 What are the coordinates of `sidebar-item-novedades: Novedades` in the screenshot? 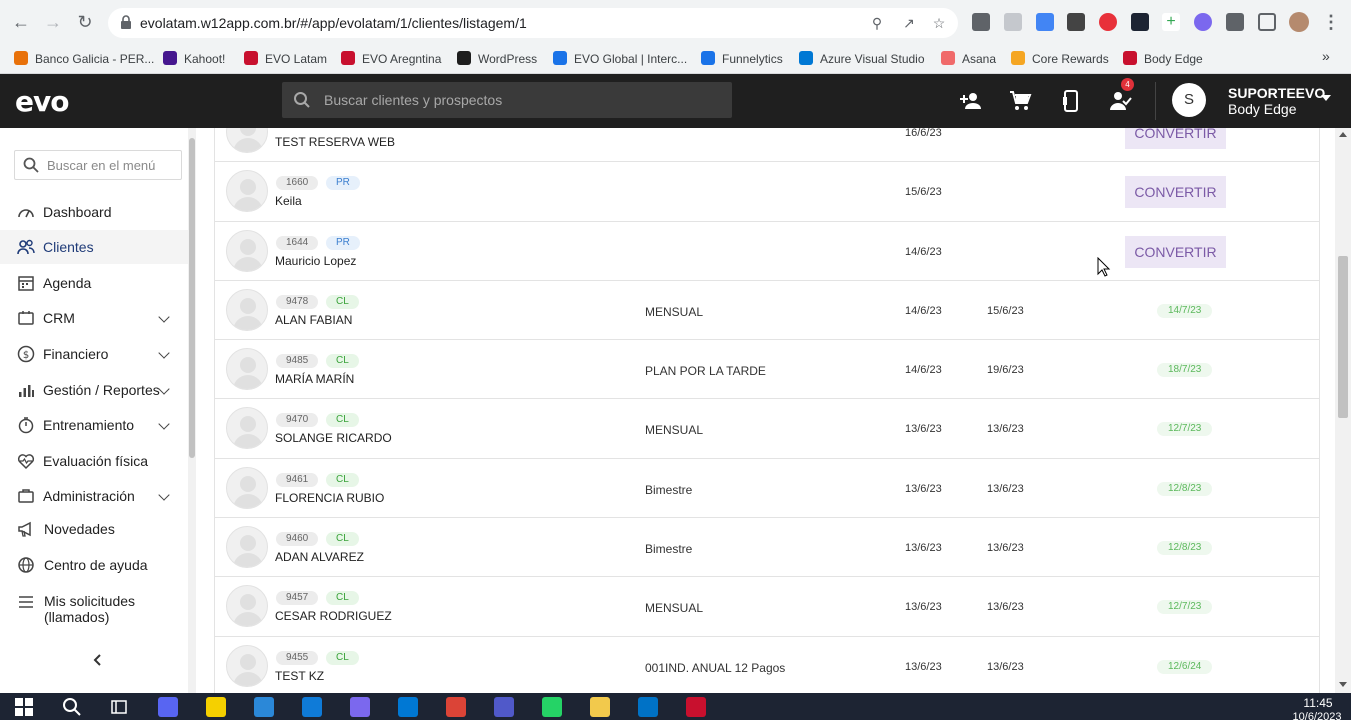 It's located at (94, 529).